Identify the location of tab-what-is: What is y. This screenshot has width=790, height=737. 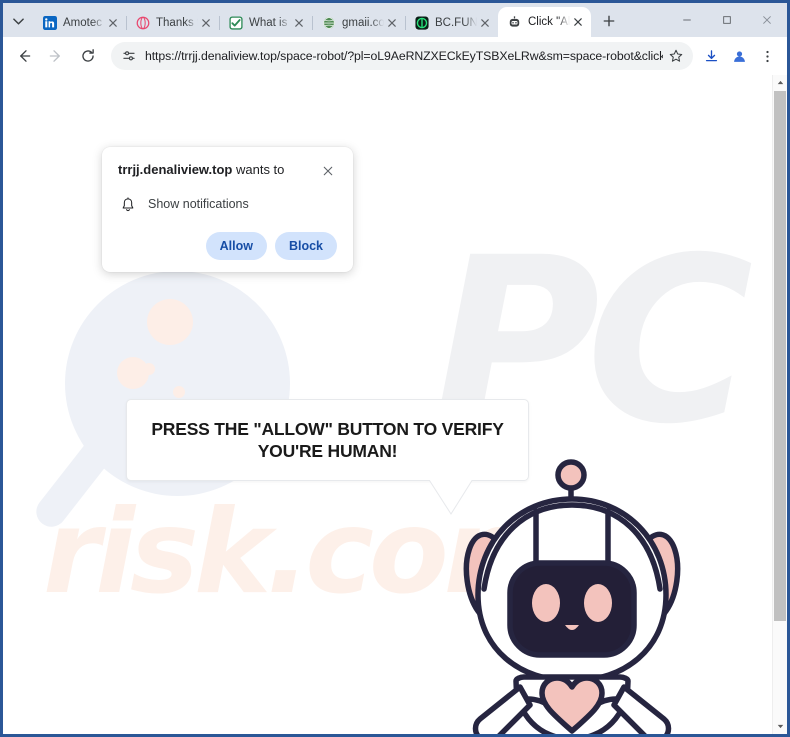
(266, 22).